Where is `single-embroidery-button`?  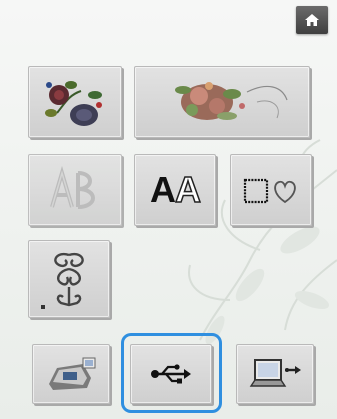 single-embroidery-button is located at coordinates (75, 102).